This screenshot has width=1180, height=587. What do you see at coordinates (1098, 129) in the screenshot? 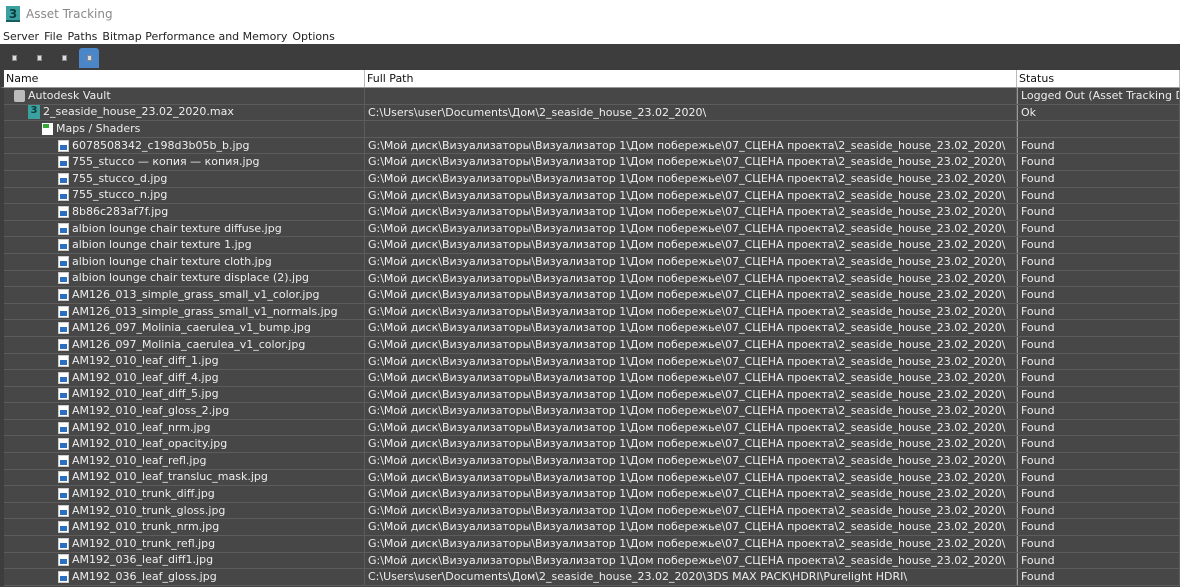
I see `status-cell` at bounding box center [1098, 129].